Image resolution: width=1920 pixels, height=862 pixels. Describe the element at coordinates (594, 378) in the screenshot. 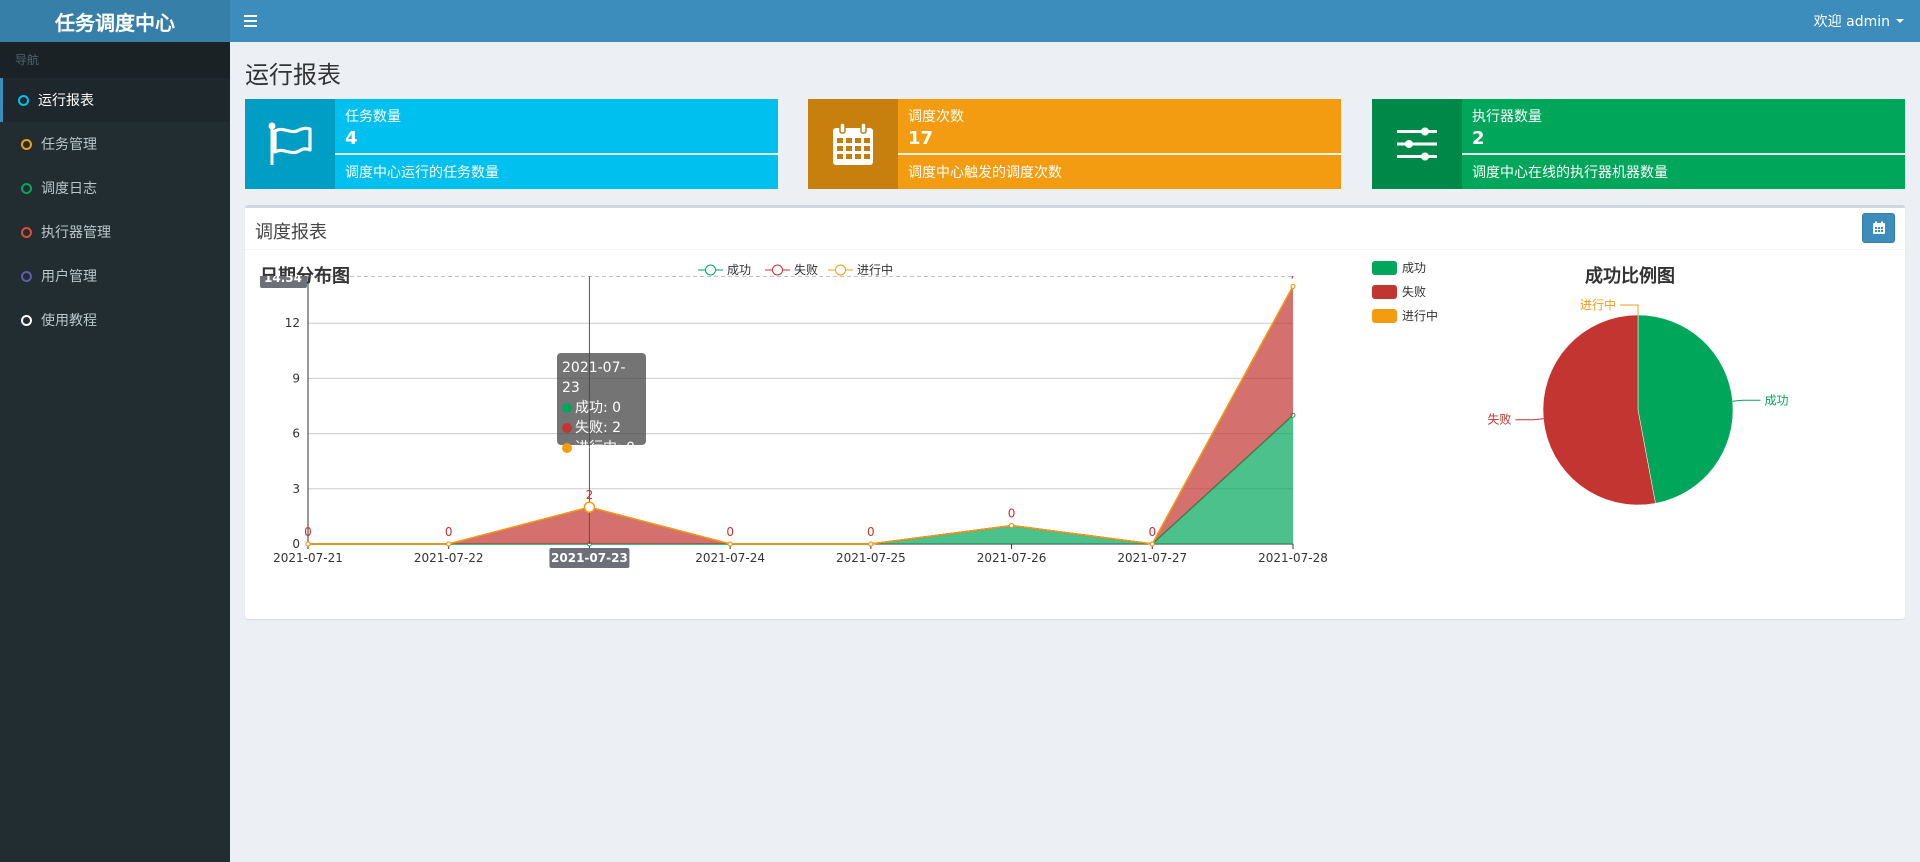

I see `tooltip-date: 2021-07-23` at that location.